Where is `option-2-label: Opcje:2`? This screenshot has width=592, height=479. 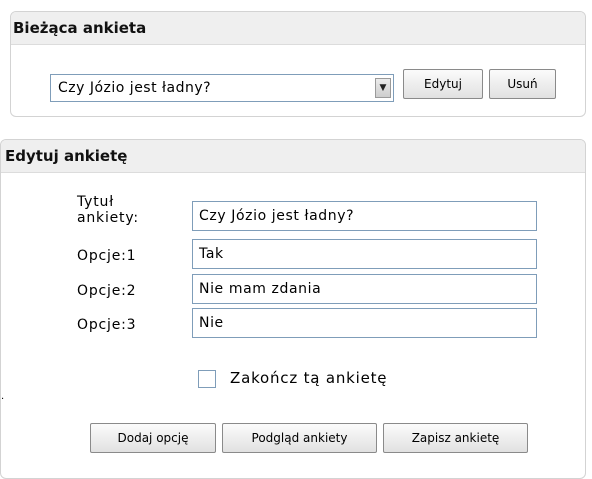 option-2-label: Opcje:2 is located at coordinates (107, 291).